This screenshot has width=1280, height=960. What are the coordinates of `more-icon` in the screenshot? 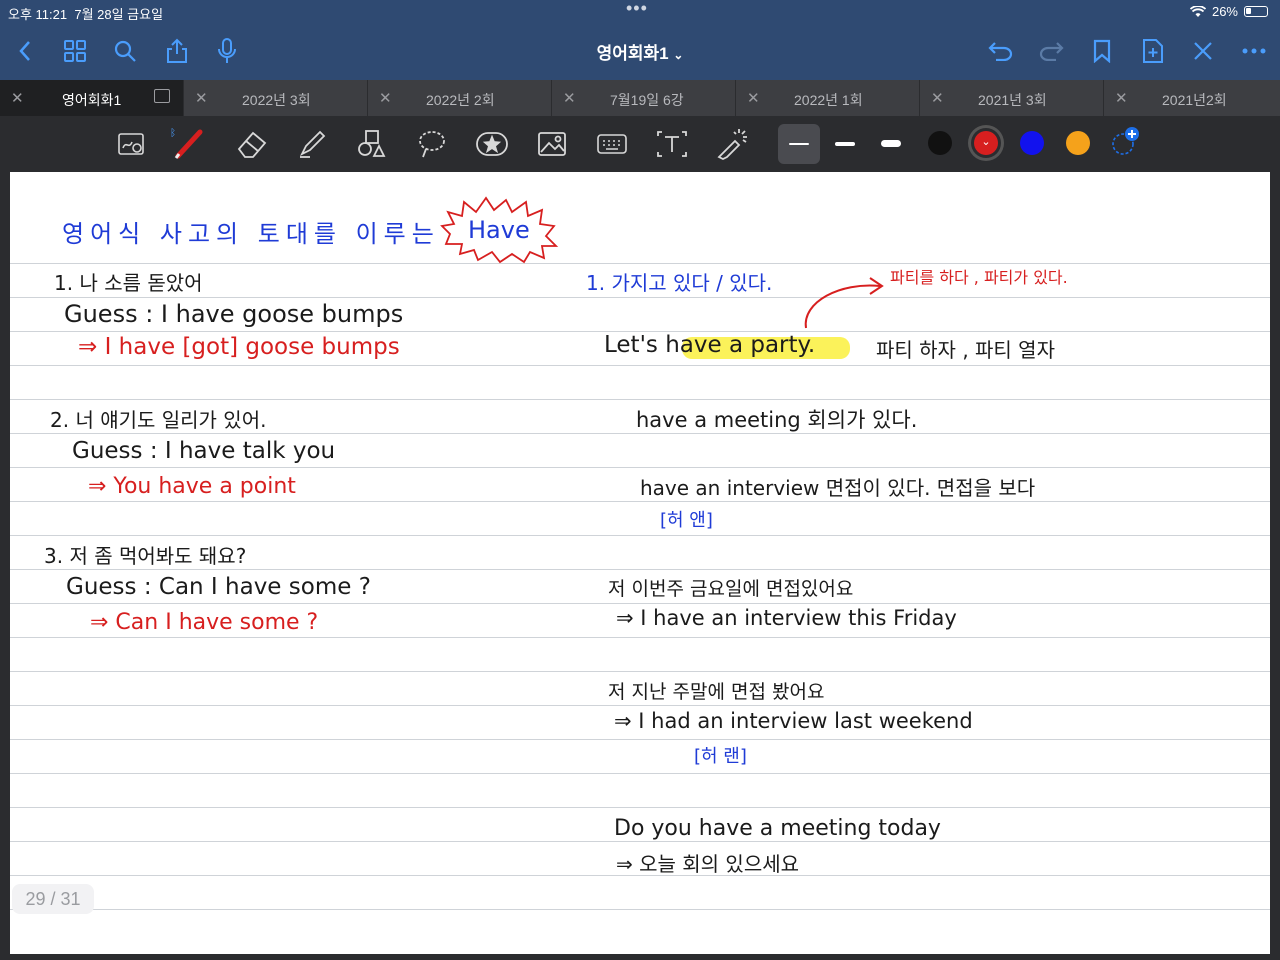 It's located at (1254, 51).